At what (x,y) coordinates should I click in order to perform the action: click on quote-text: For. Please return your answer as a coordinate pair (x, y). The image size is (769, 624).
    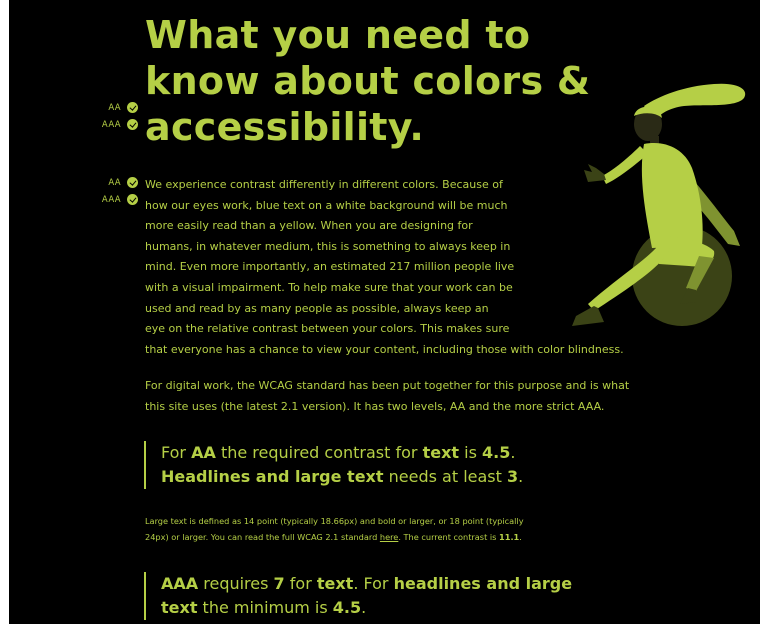
    Looking at the image, I should click on (176, 452).